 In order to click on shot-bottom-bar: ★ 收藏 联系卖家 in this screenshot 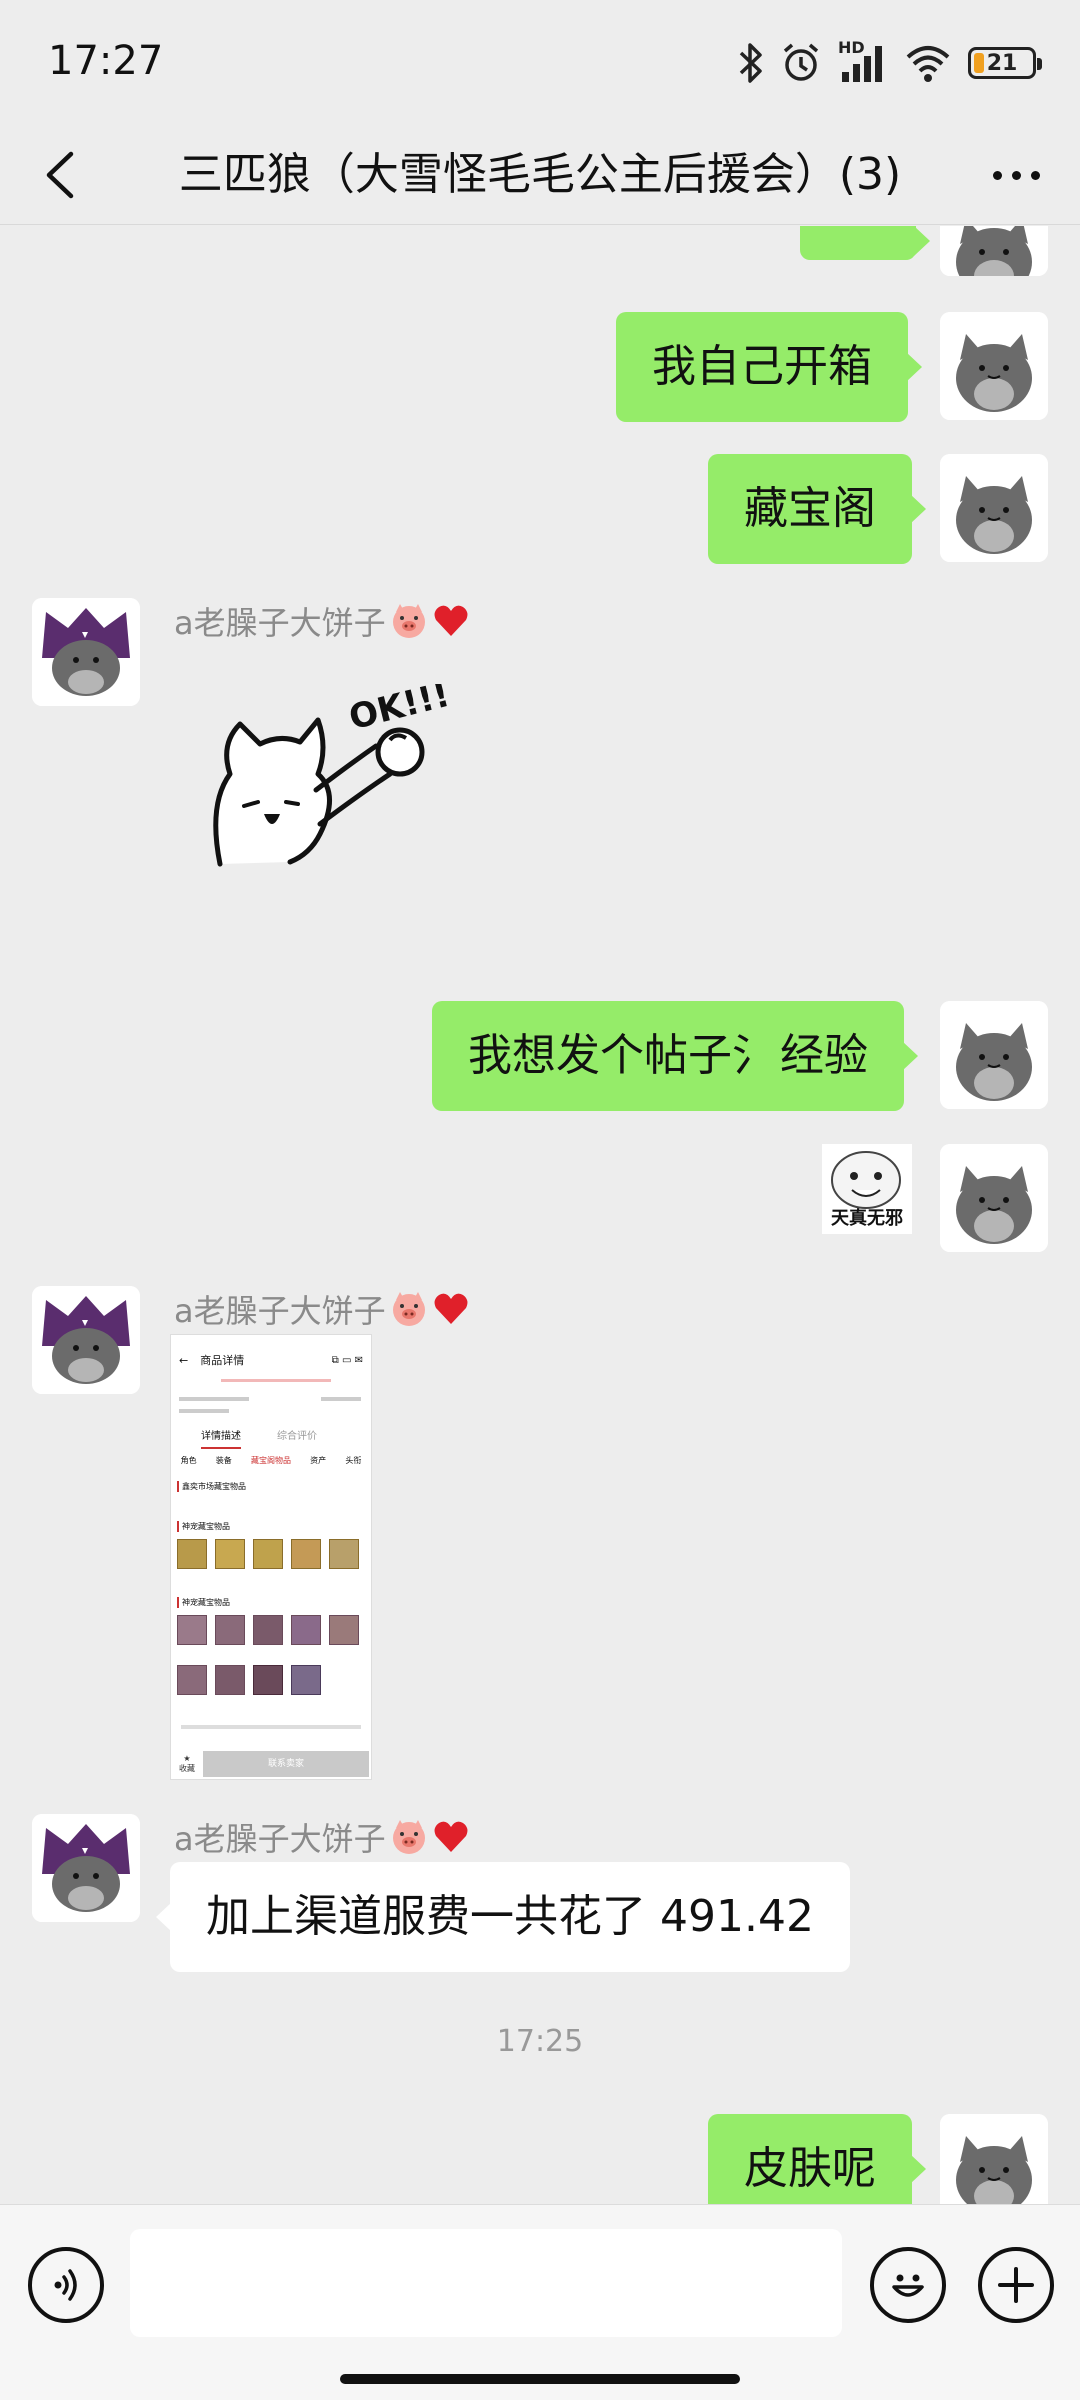, I will do `click(271, 1763)`.